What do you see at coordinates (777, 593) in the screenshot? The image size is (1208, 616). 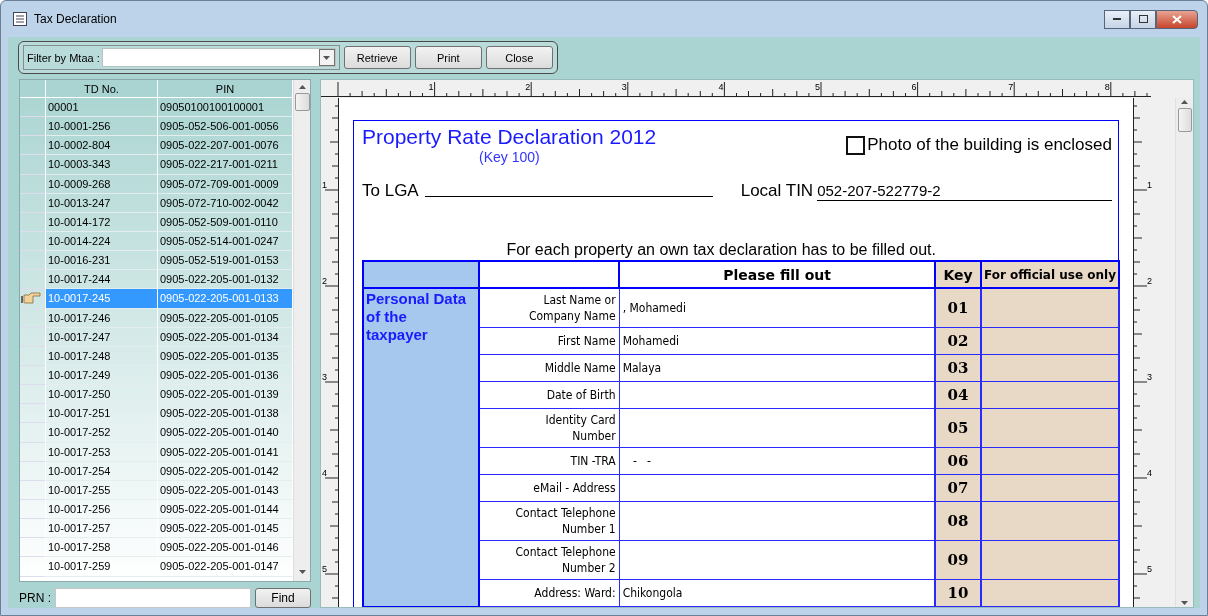 I see `field-value: Chikongola` at bounding box center [777, 593].